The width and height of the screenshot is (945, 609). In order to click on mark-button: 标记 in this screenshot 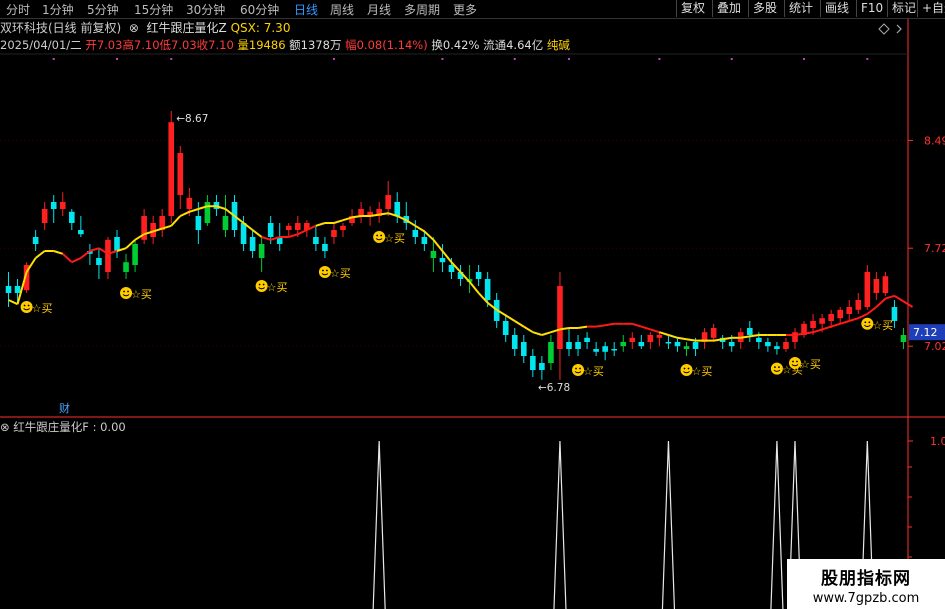, I will do `click(903, 8)`.